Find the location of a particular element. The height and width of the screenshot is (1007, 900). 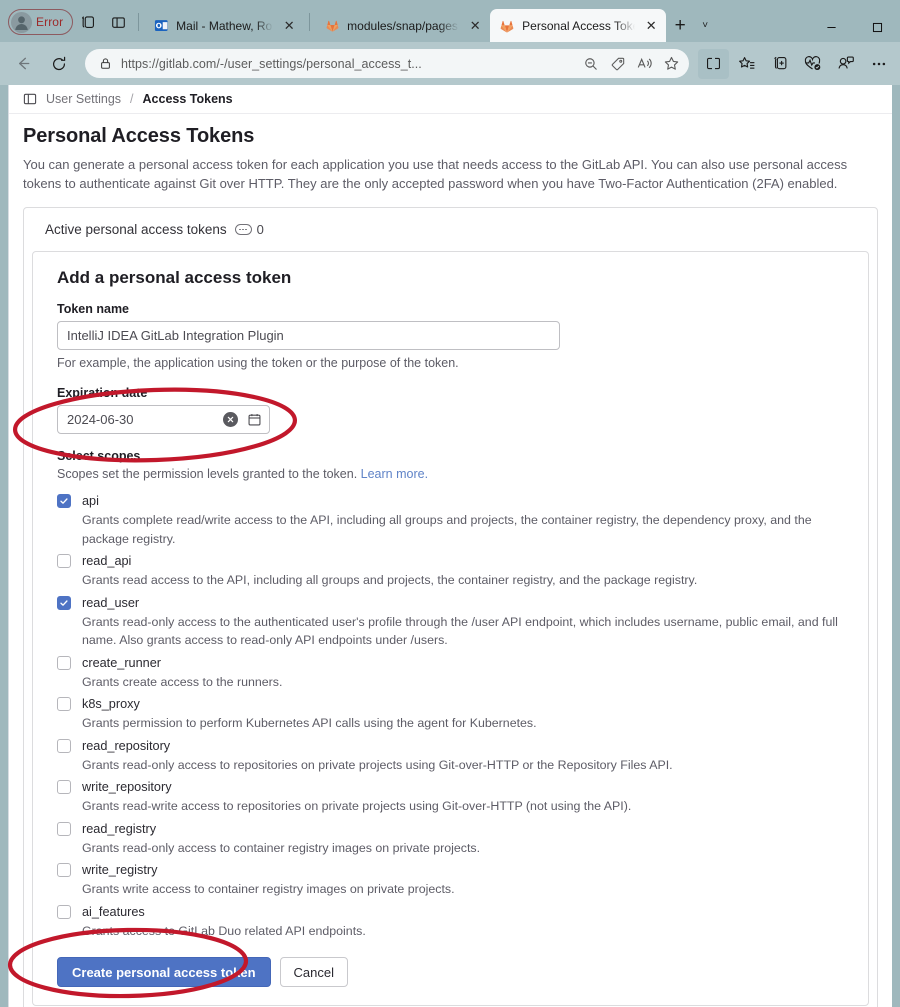

active-tokens-count-badge: 0 is located at coordinates (249, 229).